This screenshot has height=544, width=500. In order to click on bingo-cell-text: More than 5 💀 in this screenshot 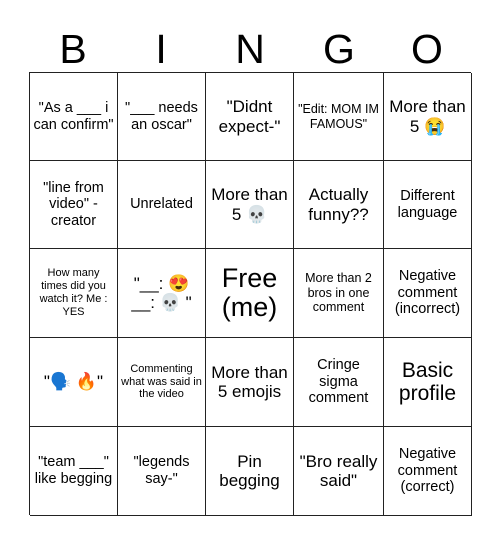, I will do `click(249, 204)`.